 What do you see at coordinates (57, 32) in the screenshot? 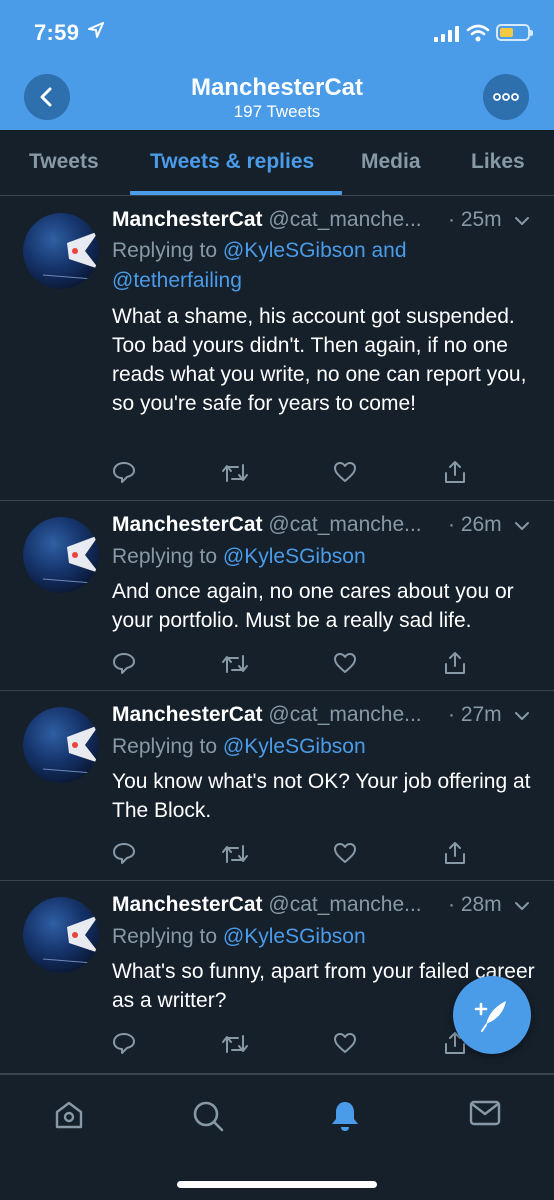
I see `status-time: 7:59` at bounding box center [57, 32].